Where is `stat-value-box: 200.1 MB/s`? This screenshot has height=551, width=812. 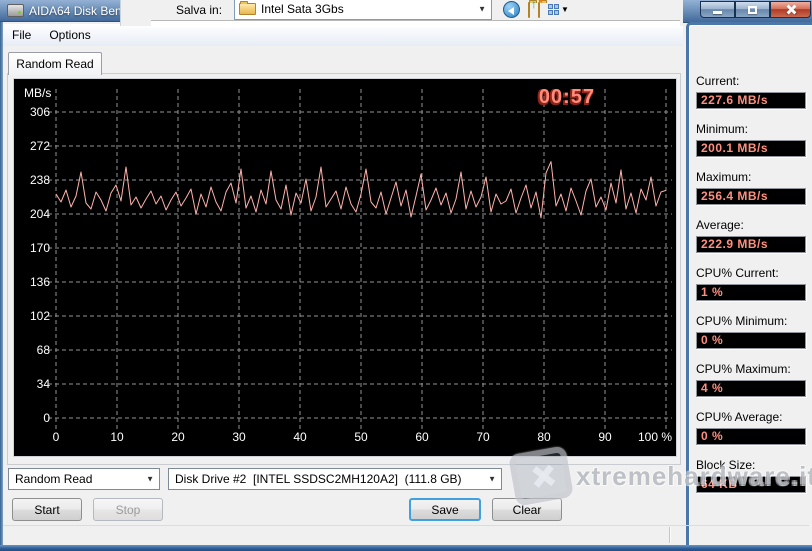
stat-value-box: 200.1 MB/s is located at coordinates (751, 148).